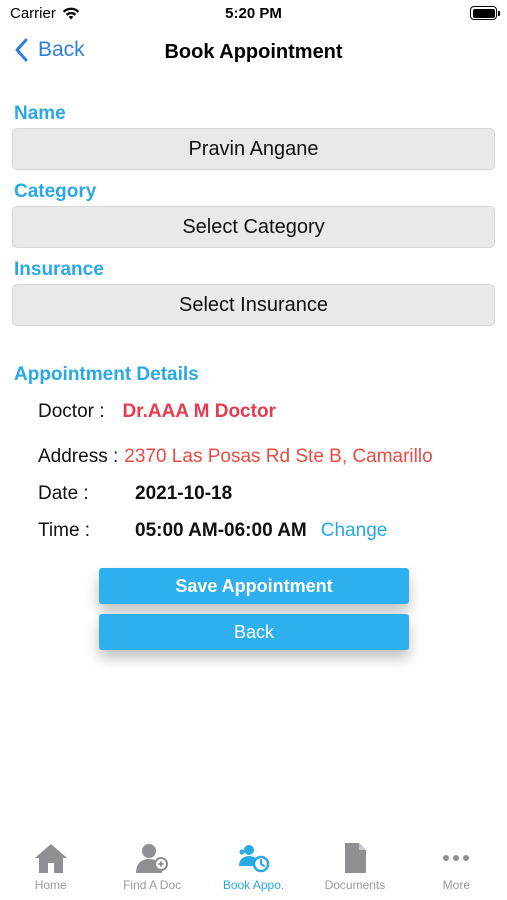  Describe the element at coordinates (456, 885) in the screenshot. I see `tab-more-label: More` at that location.